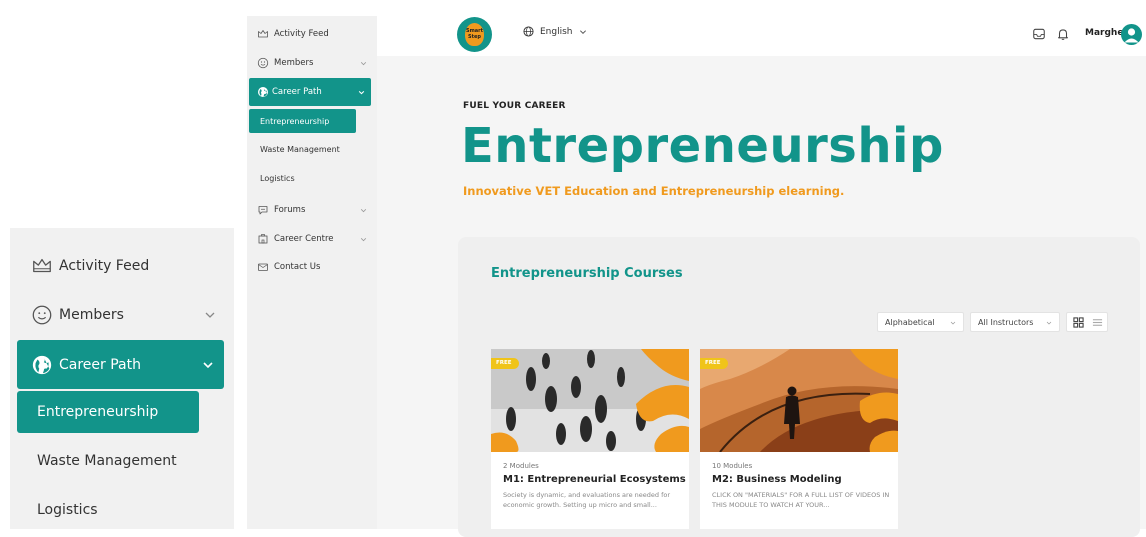 Image resolution: width=1146 pixels, height=537 pixels. What do you see at coordinates (1087, 322) in the screenshot?
I see `view-toggle` at bounding box center [1087, 322].